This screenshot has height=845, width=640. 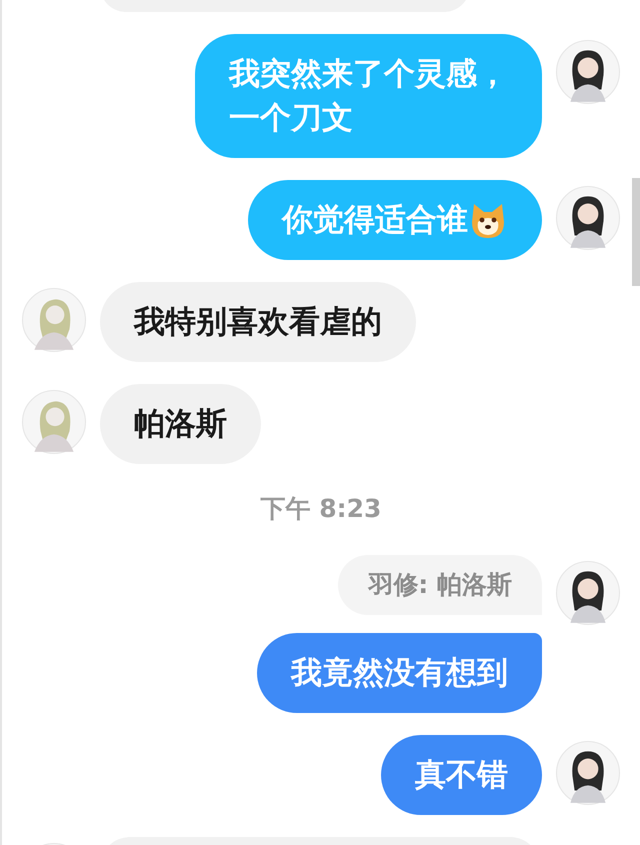 What do you see at coordinates (321, 509) in the screenshot?
I see `timestamp: 下午 8:23` at bounding box center [321, 509].